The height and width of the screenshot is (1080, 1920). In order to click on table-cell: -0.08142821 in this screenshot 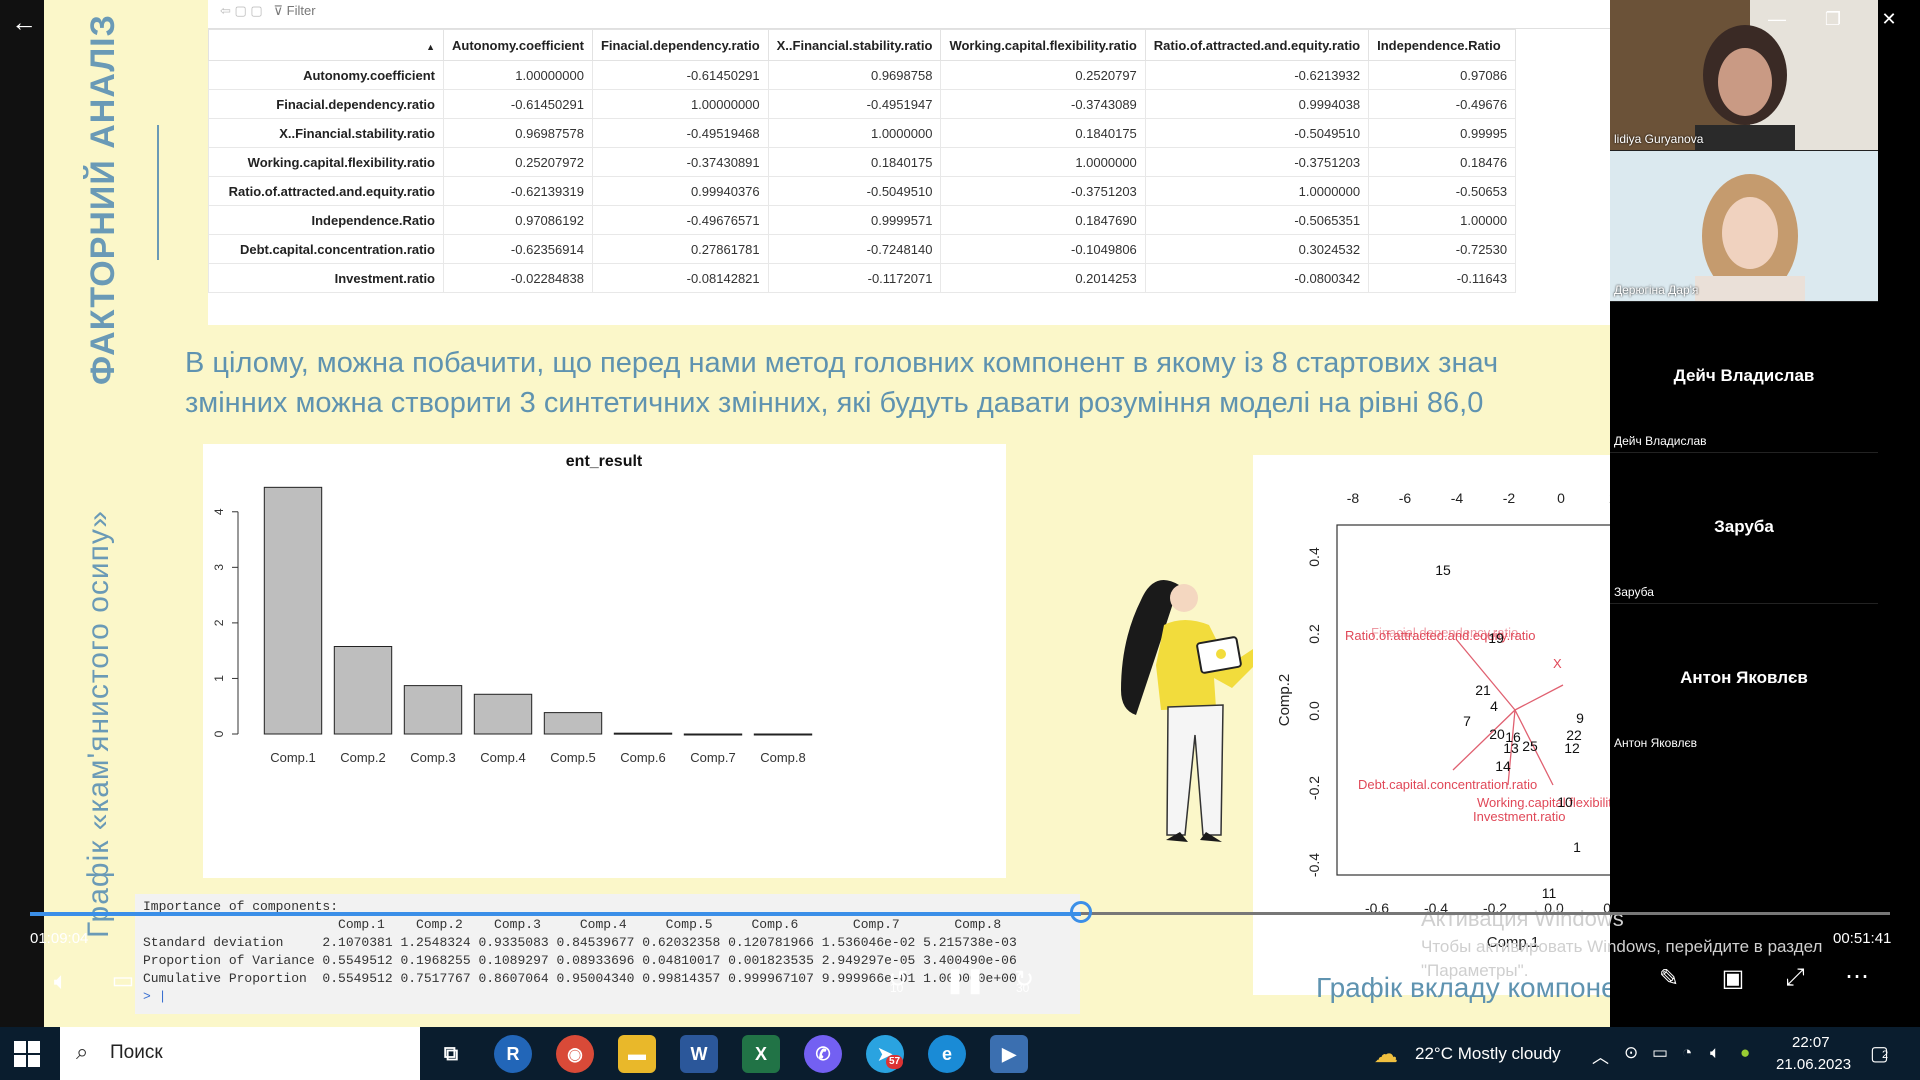, I will do `click(680, 278)`.